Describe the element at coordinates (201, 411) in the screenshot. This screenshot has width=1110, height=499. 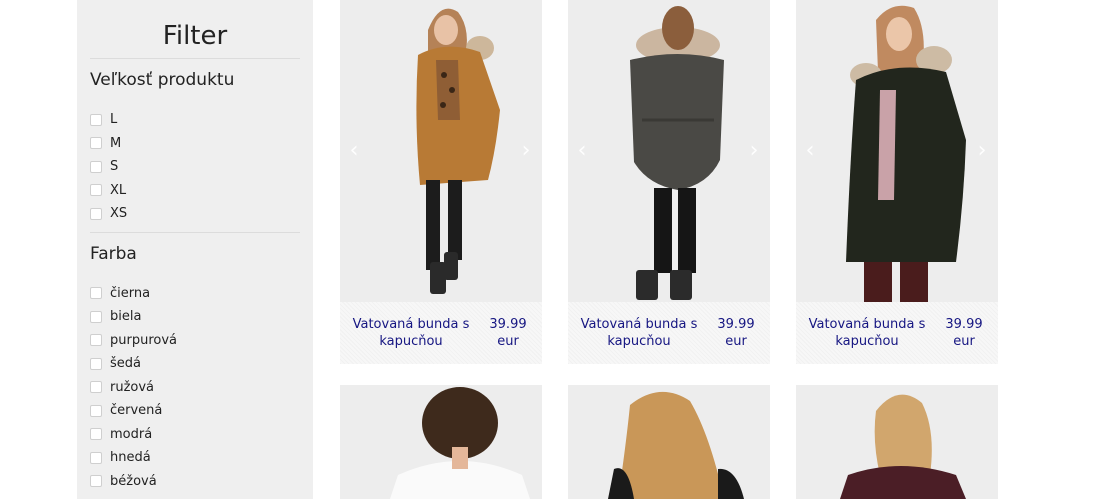
I see `color-option-red: červená` at that location.